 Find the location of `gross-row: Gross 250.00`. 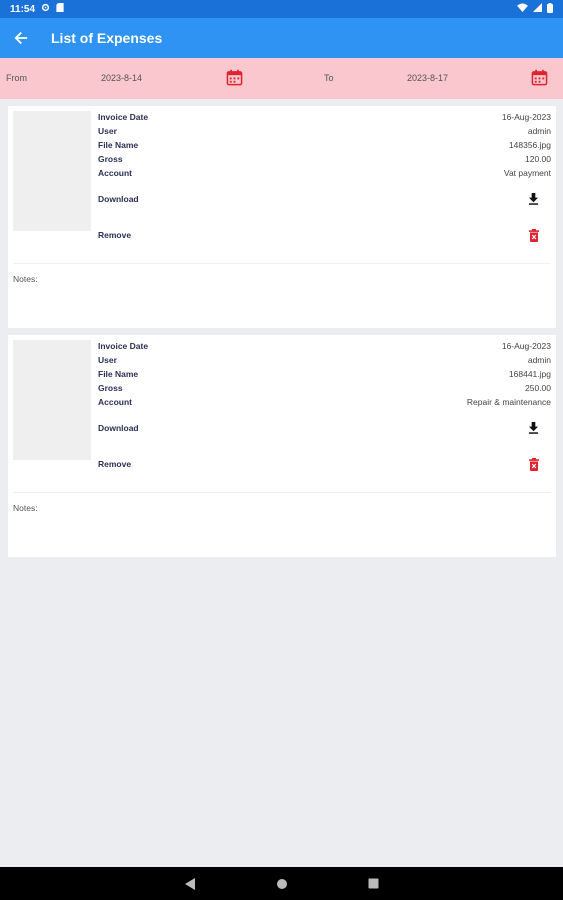

gross-row: Gross 250.00 is located at coordinates (324, 388).